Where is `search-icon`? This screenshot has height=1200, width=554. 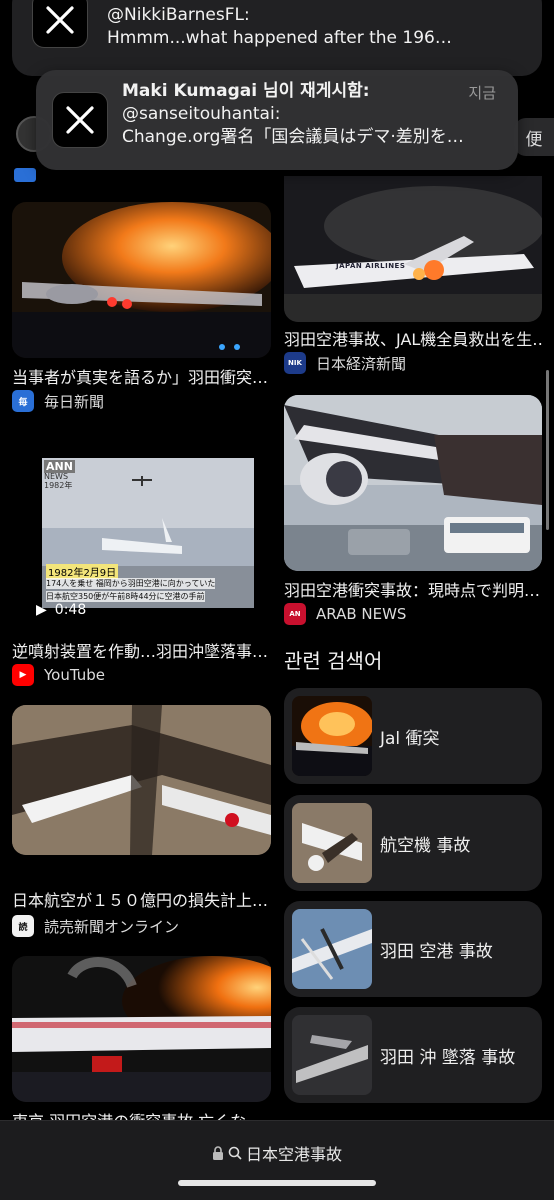
search-icon is located at coordinates (235, 1153).